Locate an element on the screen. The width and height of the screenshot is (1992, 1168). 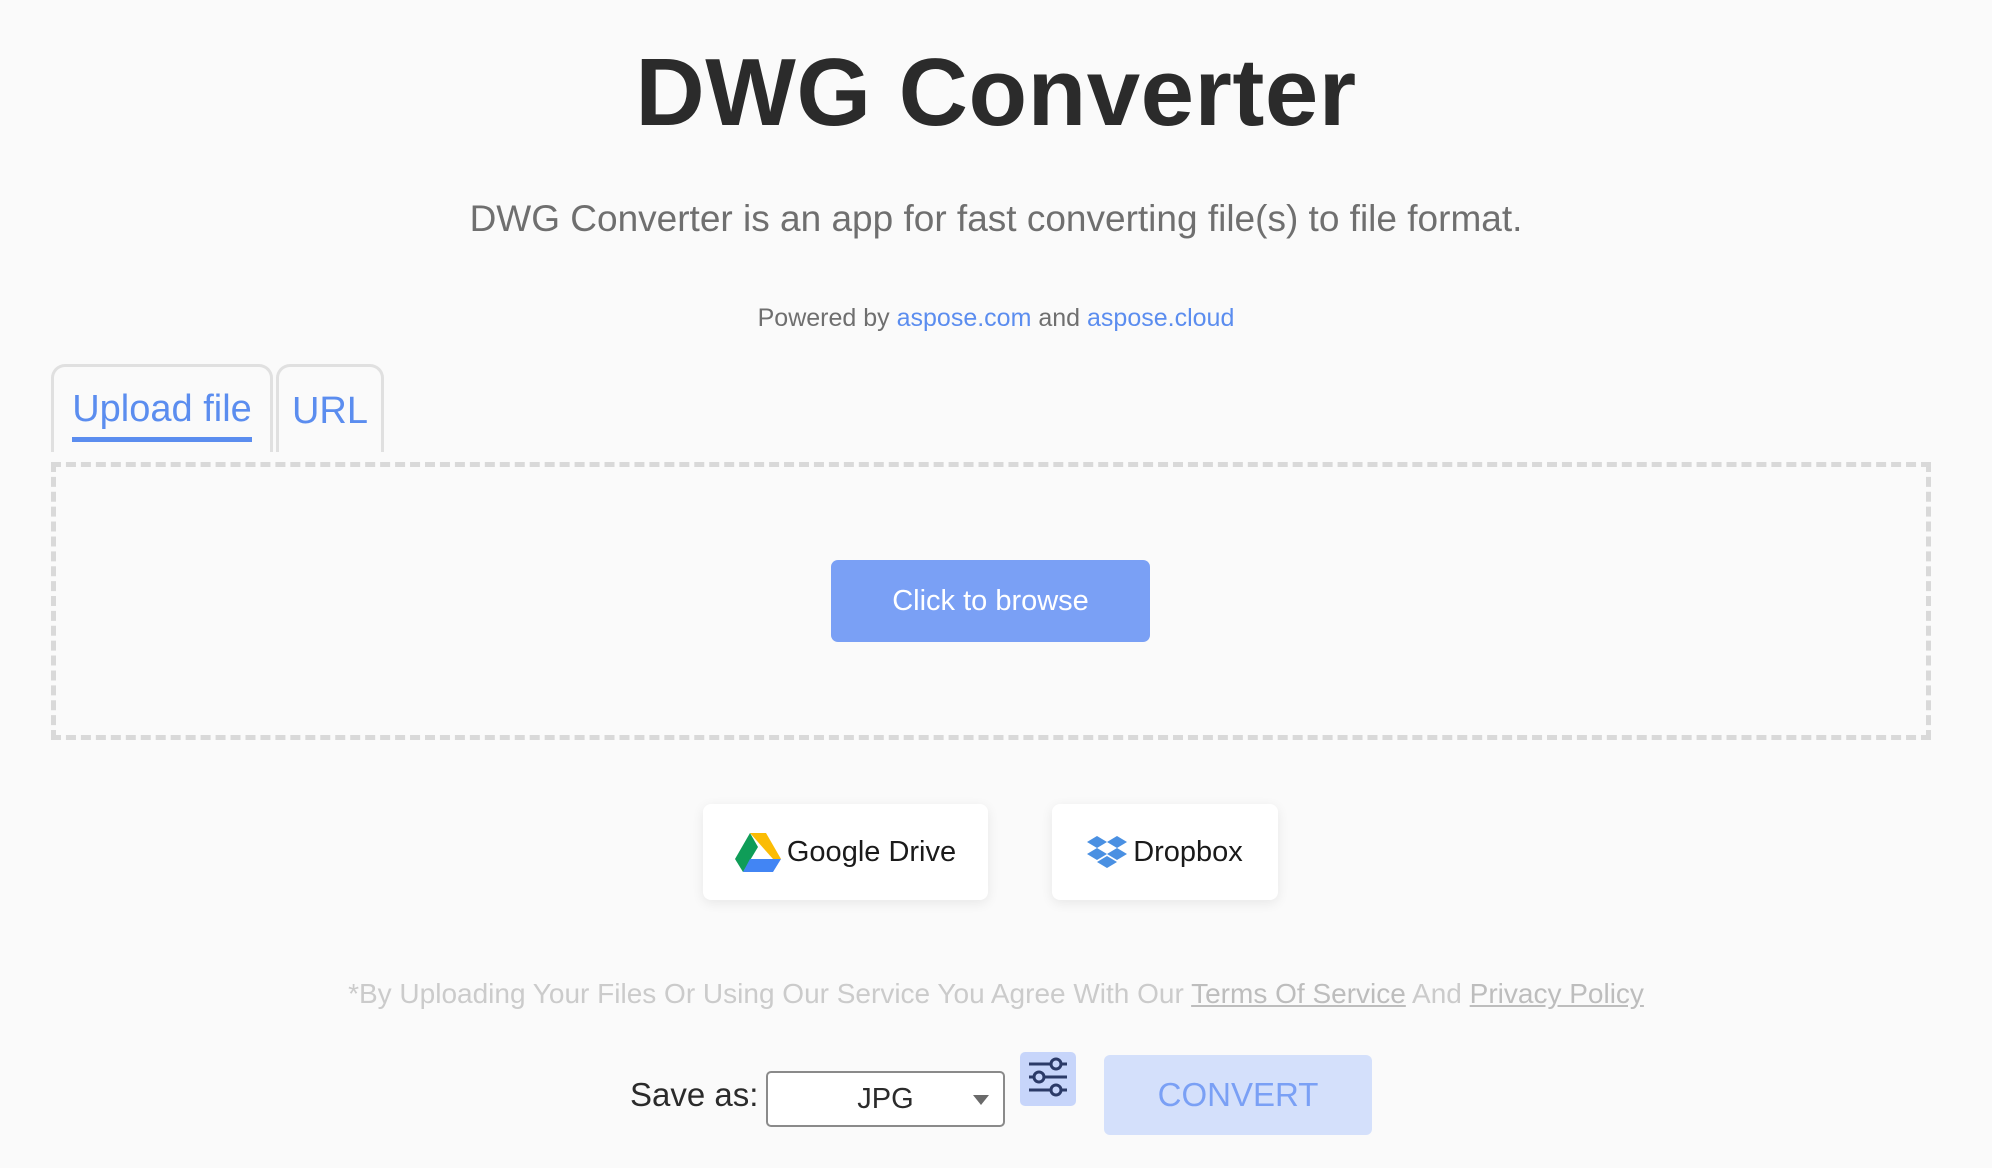
google-drive-icon is located at coordinates (757, 852).